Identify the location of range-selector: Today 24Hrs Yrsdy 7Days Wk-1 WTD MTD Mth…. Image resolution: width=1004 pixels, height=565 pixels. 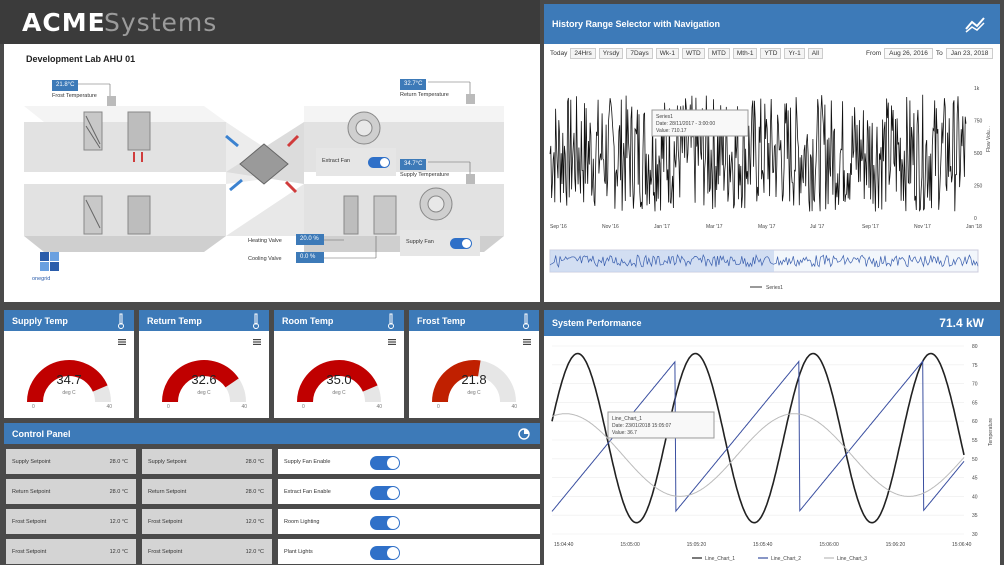
(772, 53).